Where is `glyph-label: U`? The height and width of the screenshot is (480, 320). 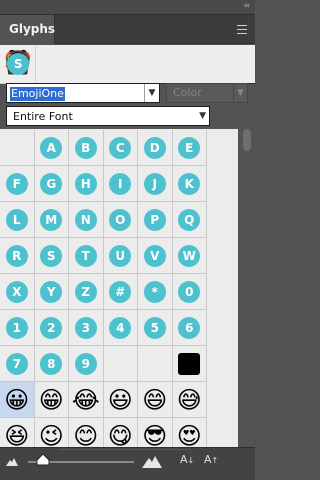 glyph-label: U is located at coordinates (120, 255).